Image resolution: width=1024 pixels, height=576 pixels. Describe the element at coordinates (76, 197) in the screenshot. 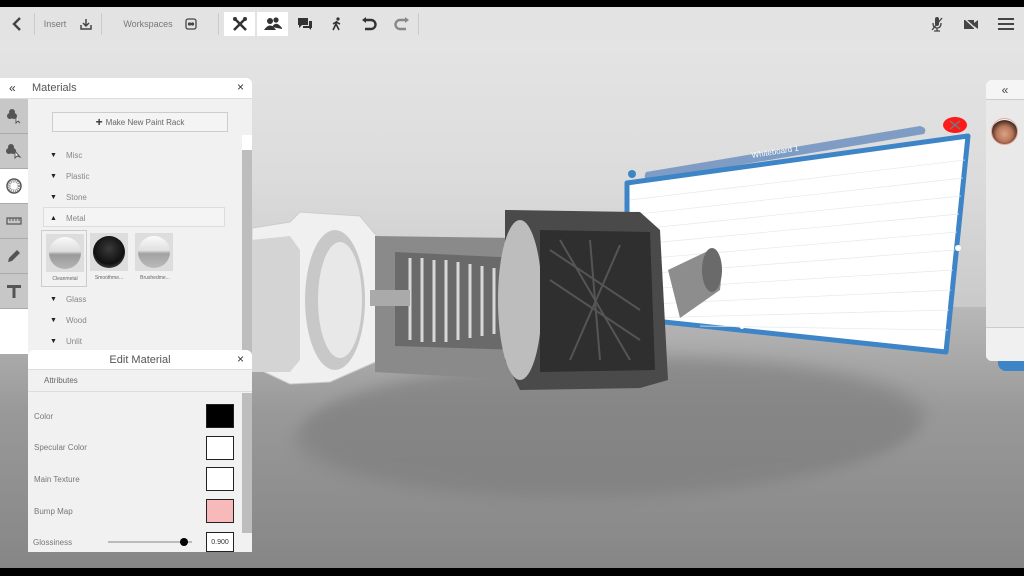

I see `category-label: Stone` at that location.